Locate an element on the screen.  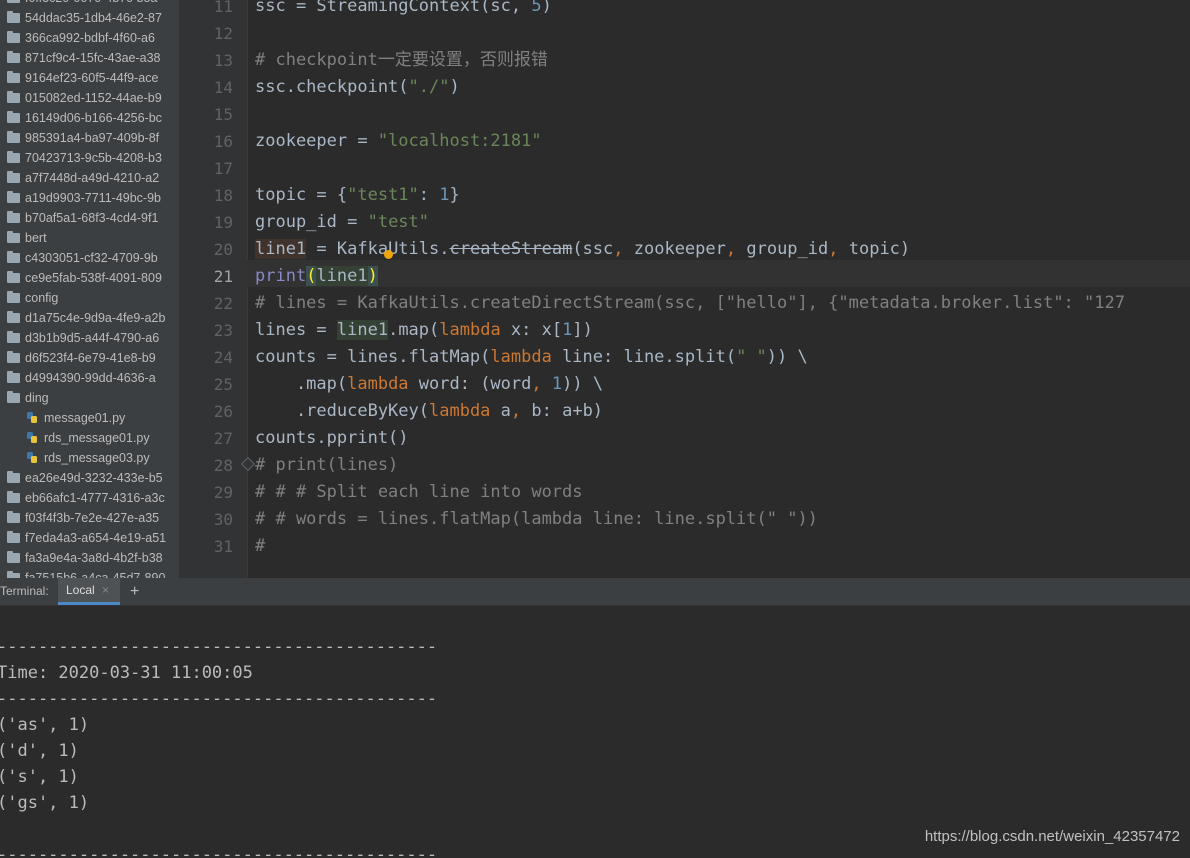
tree-folder-item: fa7515b6-a4ca-45d7-890 is located at coordinates (89, 573).